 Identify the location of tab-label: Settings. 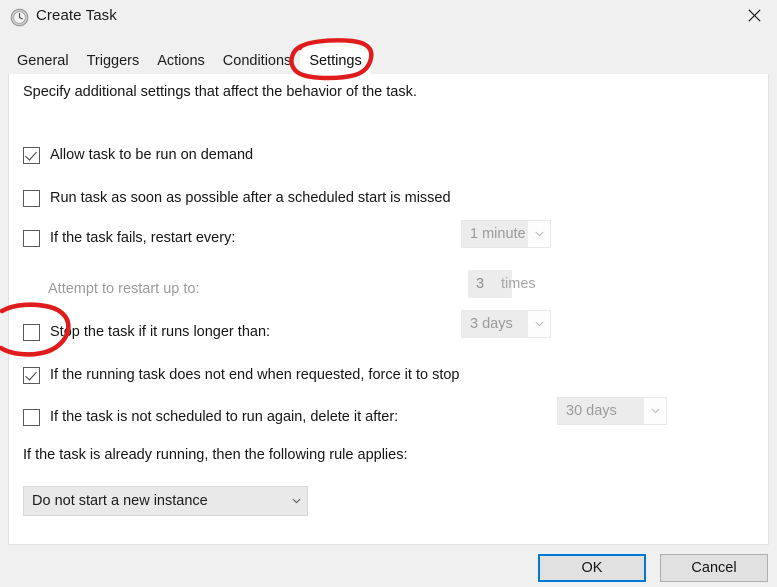
(335, 60).